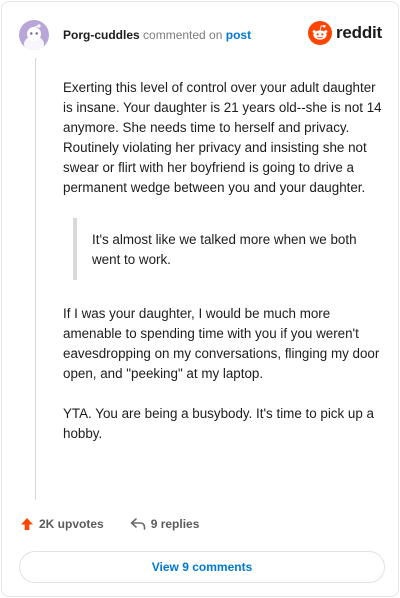  I want to click on replies-button: 9 replies, so click(165, 524).